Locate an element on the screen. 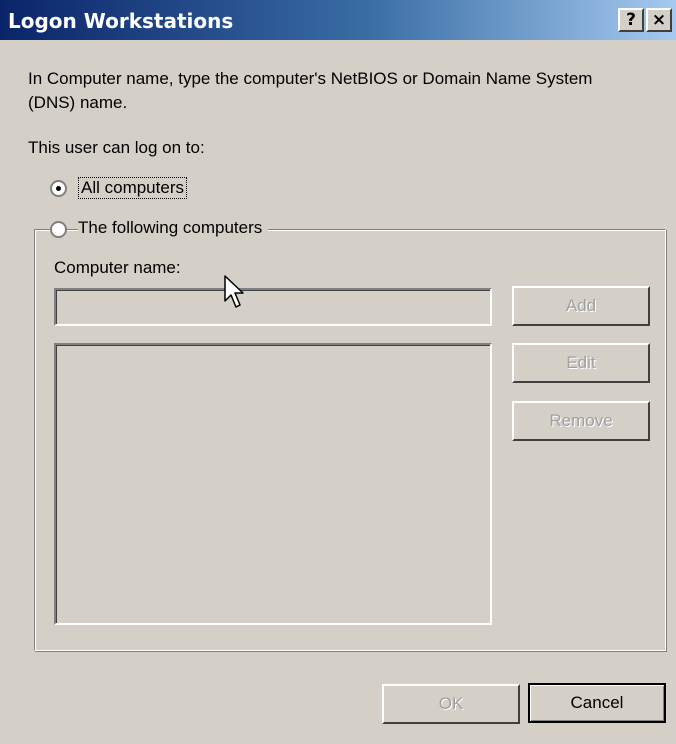 The height and width of the screenshot is (744, 676). logon-to-label: This user can log on to: is located at coordinates (116, 147).